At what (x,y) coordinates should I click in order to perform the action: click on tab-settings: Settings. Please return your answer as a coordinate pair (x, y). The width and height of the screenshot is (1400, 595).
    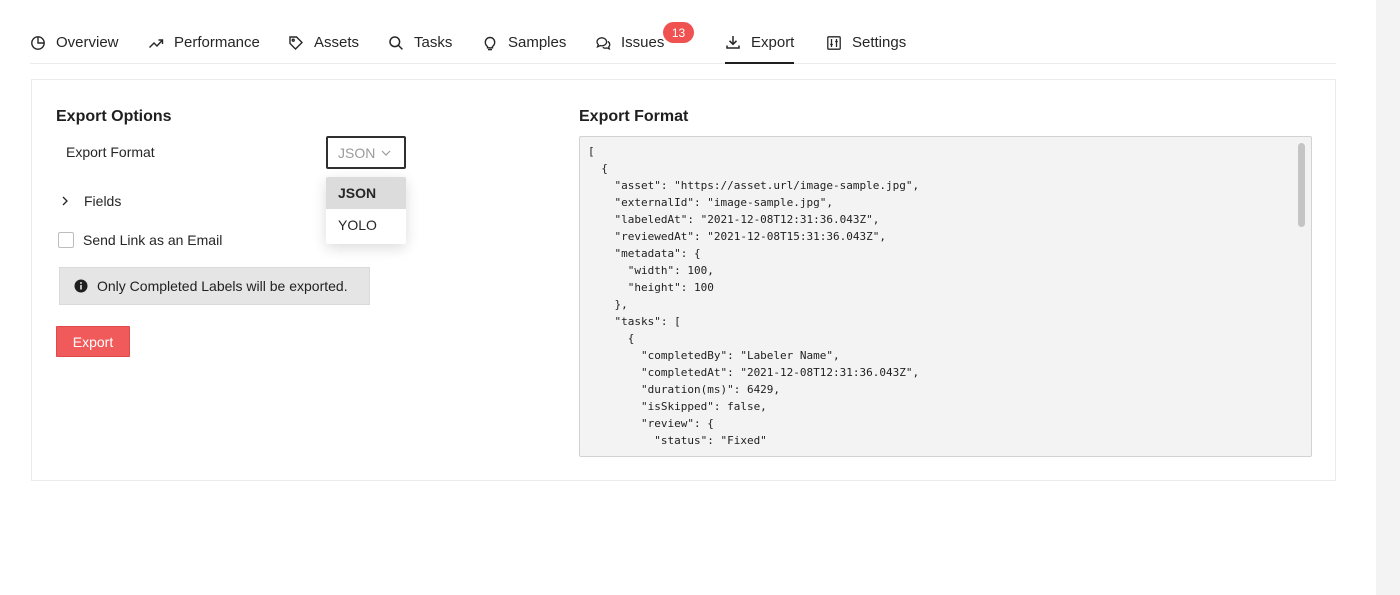
    Looking at the image, I should click on (866, 42).